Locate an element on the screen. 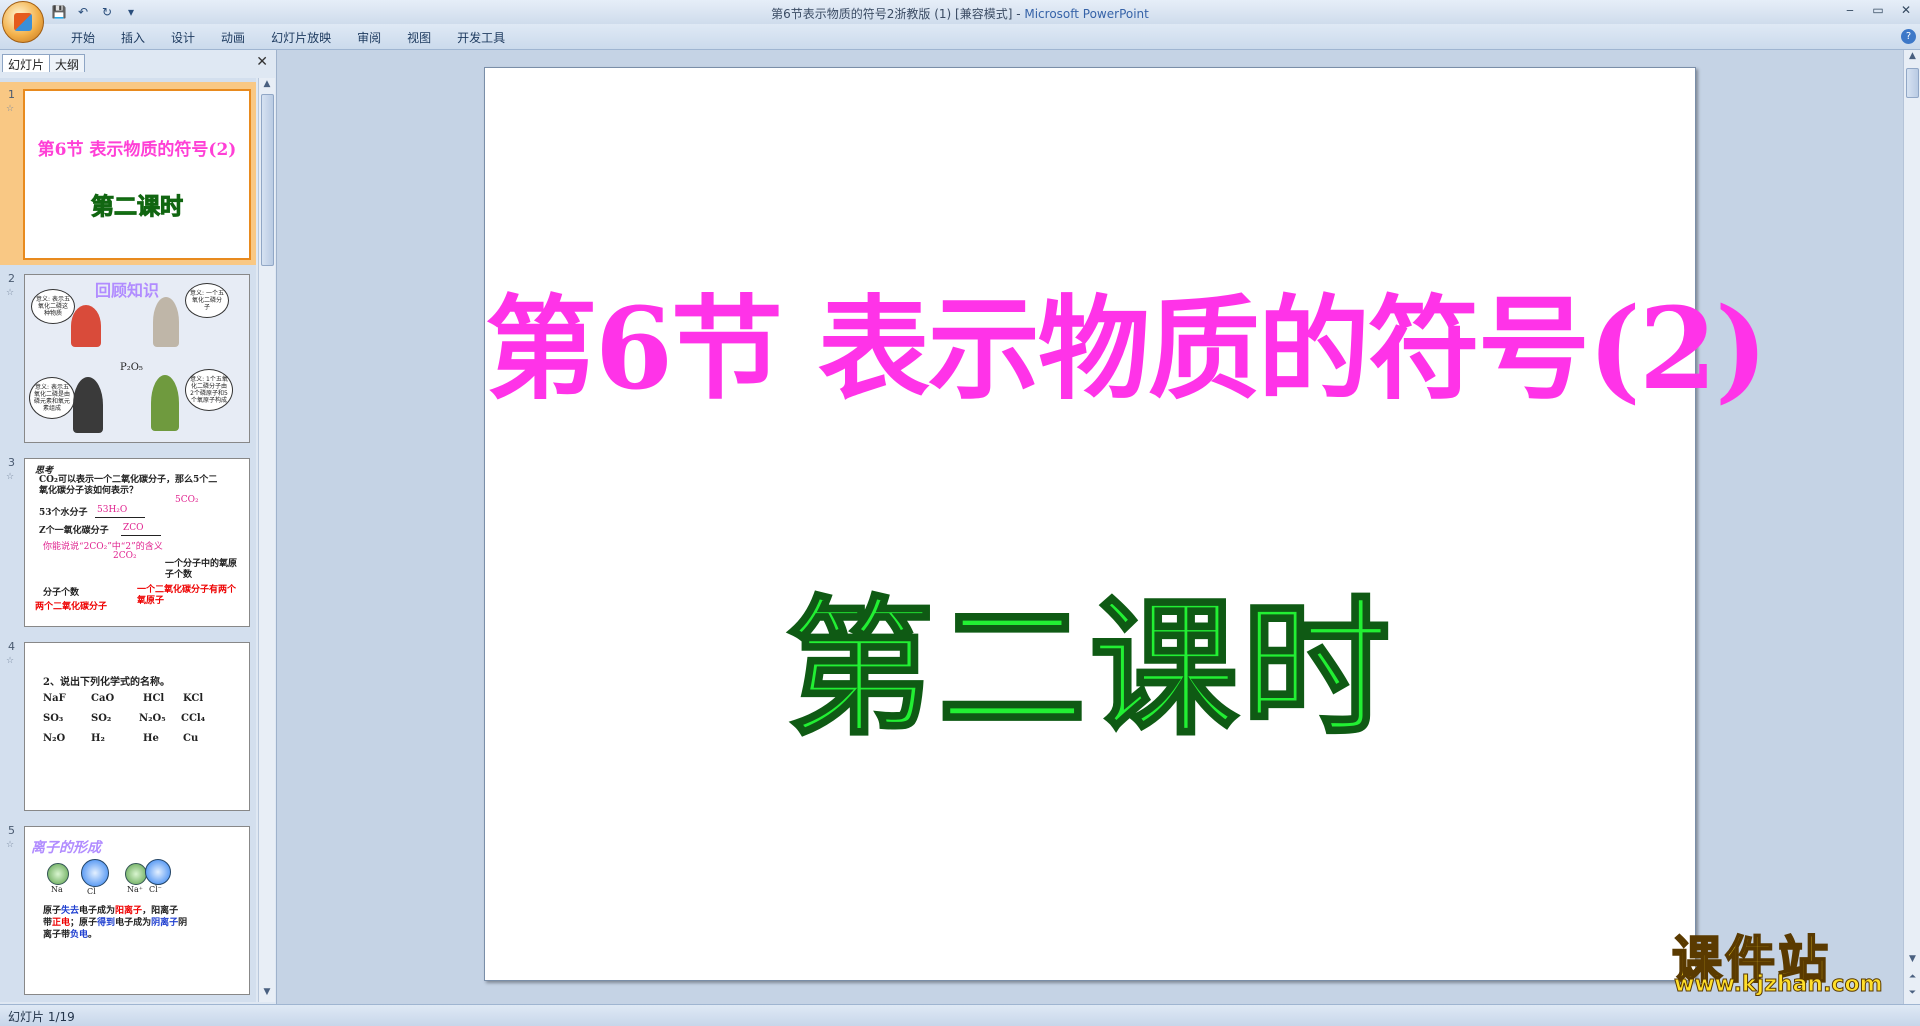 The height and width of the screenshot is (1026, 1920). ribbon-tabs: 开始 插入 设计 动画 幻灯片放映 审阅 视图 开发工具 ? is located at coordinates (960, 37).